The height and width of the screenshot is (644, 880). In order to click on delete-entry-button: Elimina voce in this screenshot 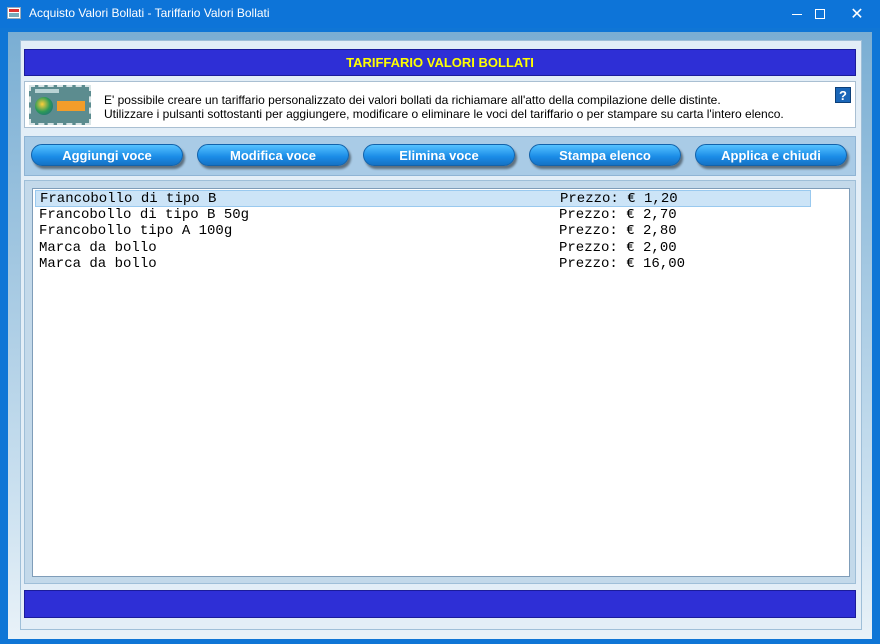, I will do `click(439, 155)`.